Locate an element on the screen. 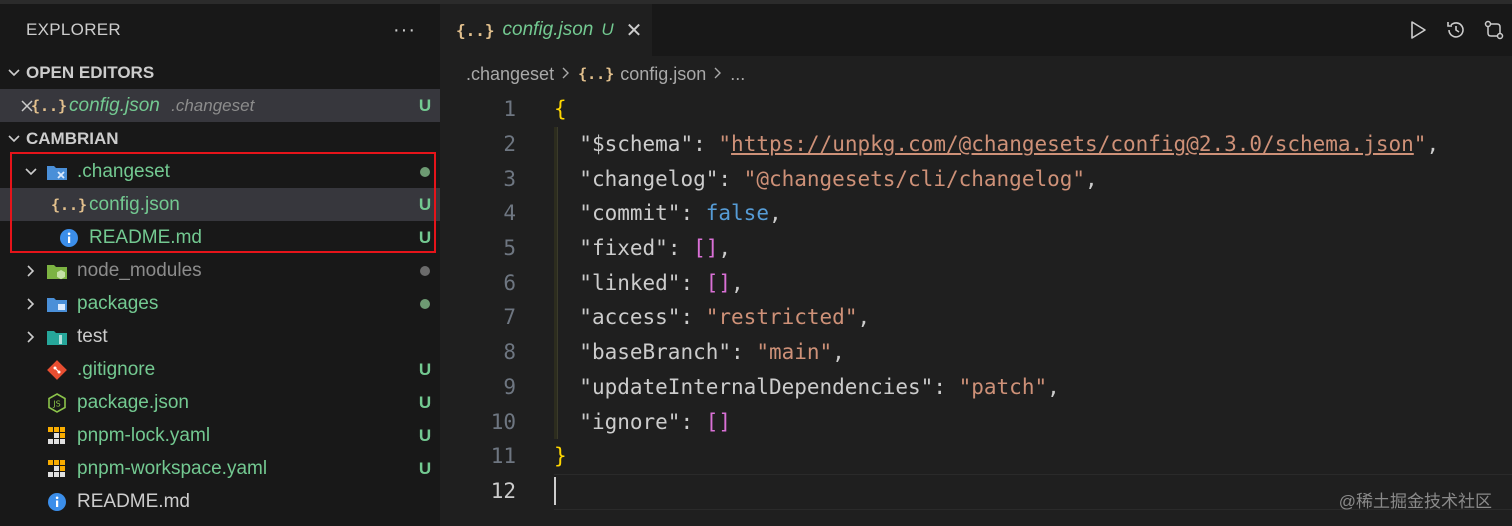 The width and height of the screenshot is (1512, 526). code-line-8: 8 "baseBranch": "main", is located at coordinates (976, 352).